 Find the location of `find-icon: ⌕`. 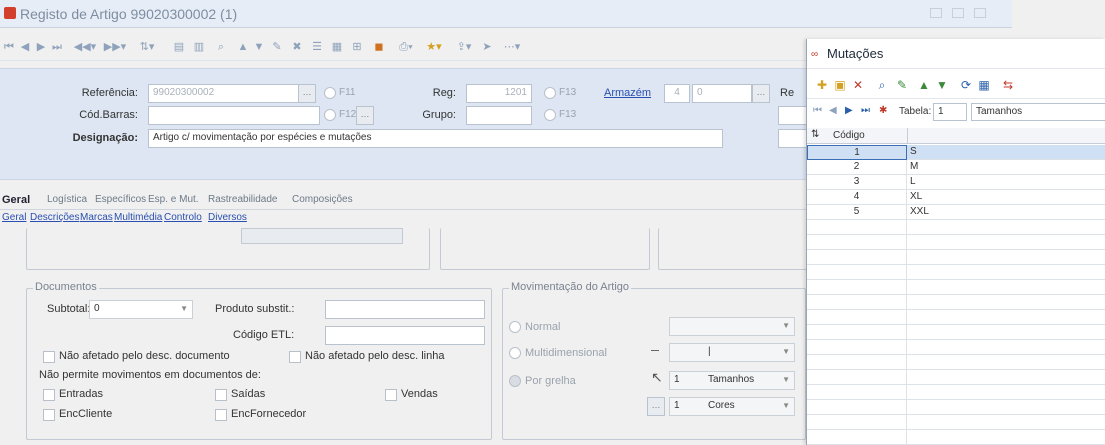

find-icon: ⌕ is located at coordinates (221, 47).